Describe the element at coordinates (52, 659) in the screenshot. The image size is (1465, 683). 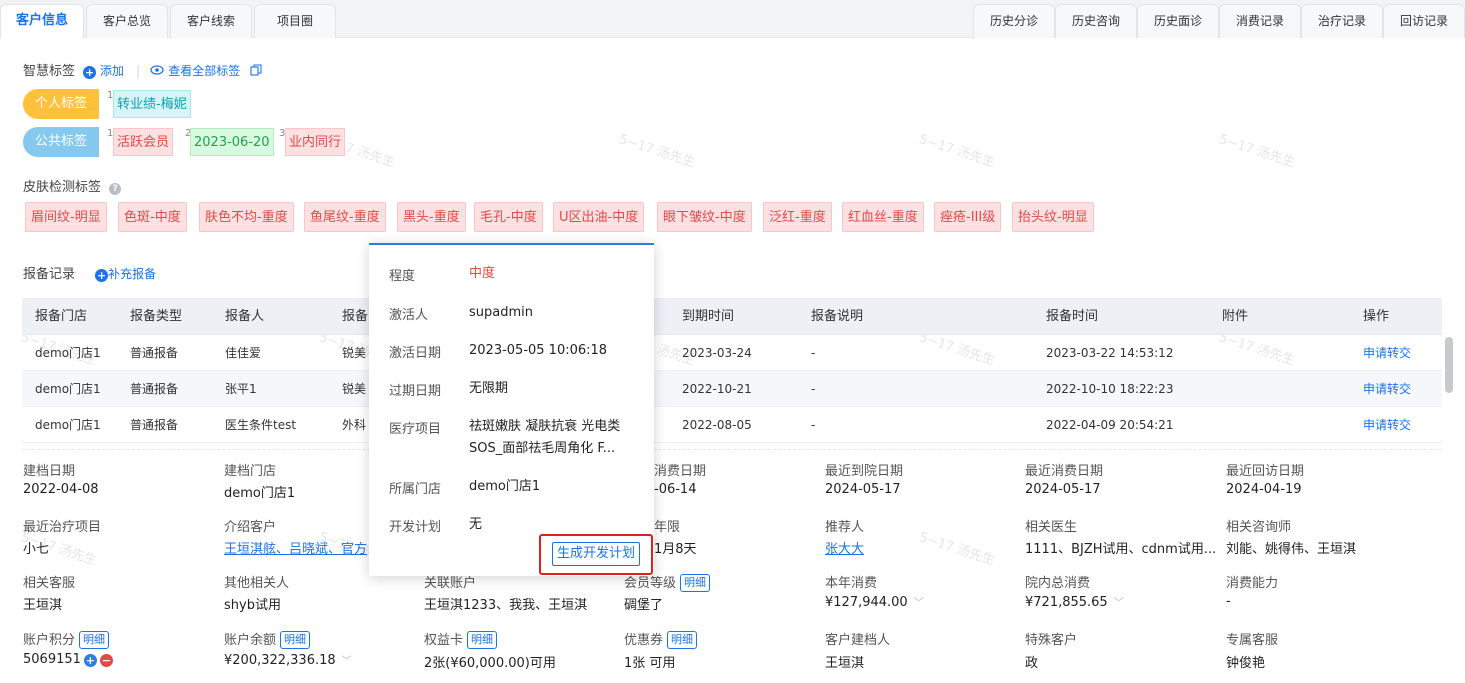
I see `points-amount: 5069151` at that location.